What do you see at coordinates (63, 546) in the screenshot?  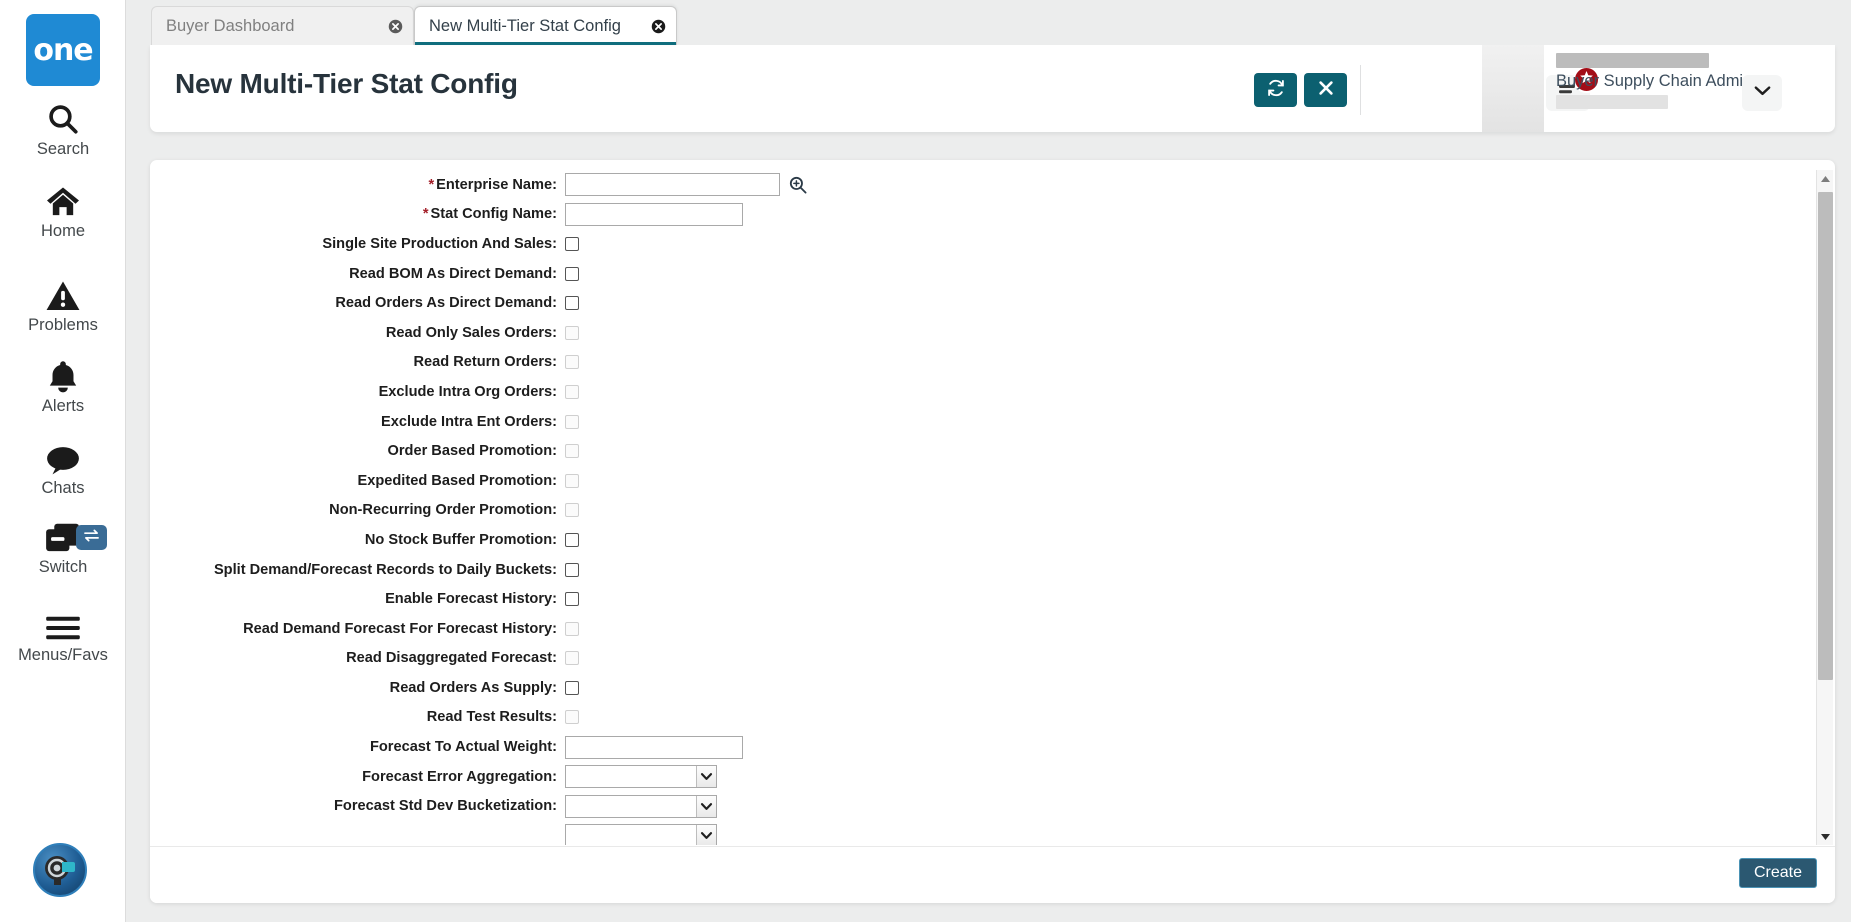 I see `rail-item-switch: Switch` at bounding box center [63, 546].